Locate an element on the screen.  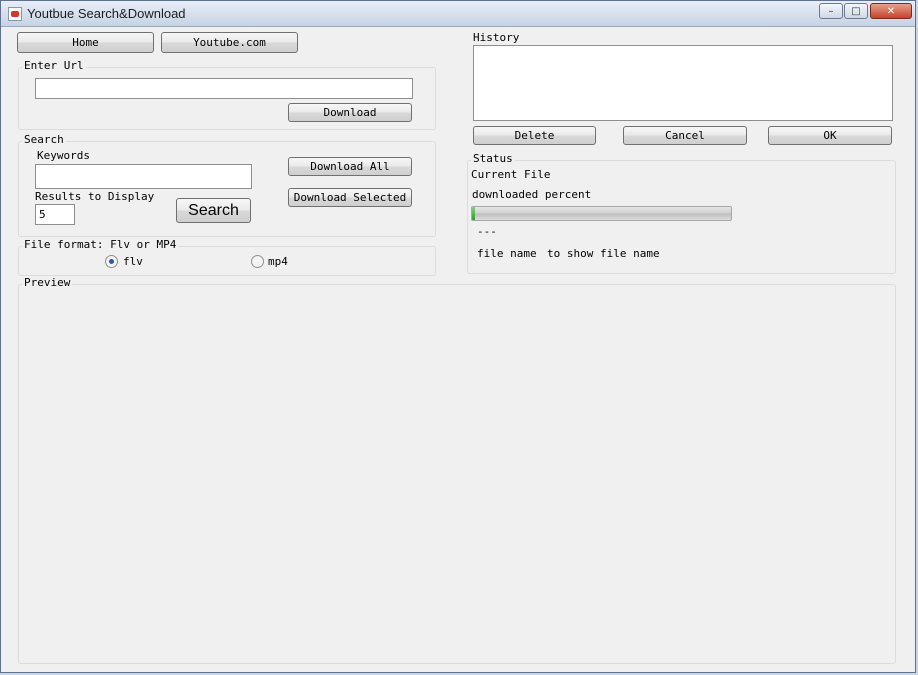
minimize-icon: – is located at coordinates (831, 11).